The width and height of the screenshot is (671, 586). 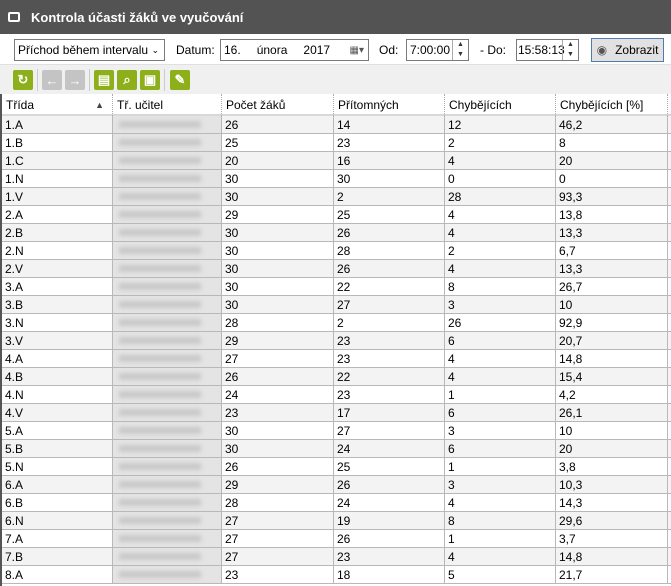 I want to click on table-row: 1.V 30 2 28 93,3, so click(x=336, y=197).